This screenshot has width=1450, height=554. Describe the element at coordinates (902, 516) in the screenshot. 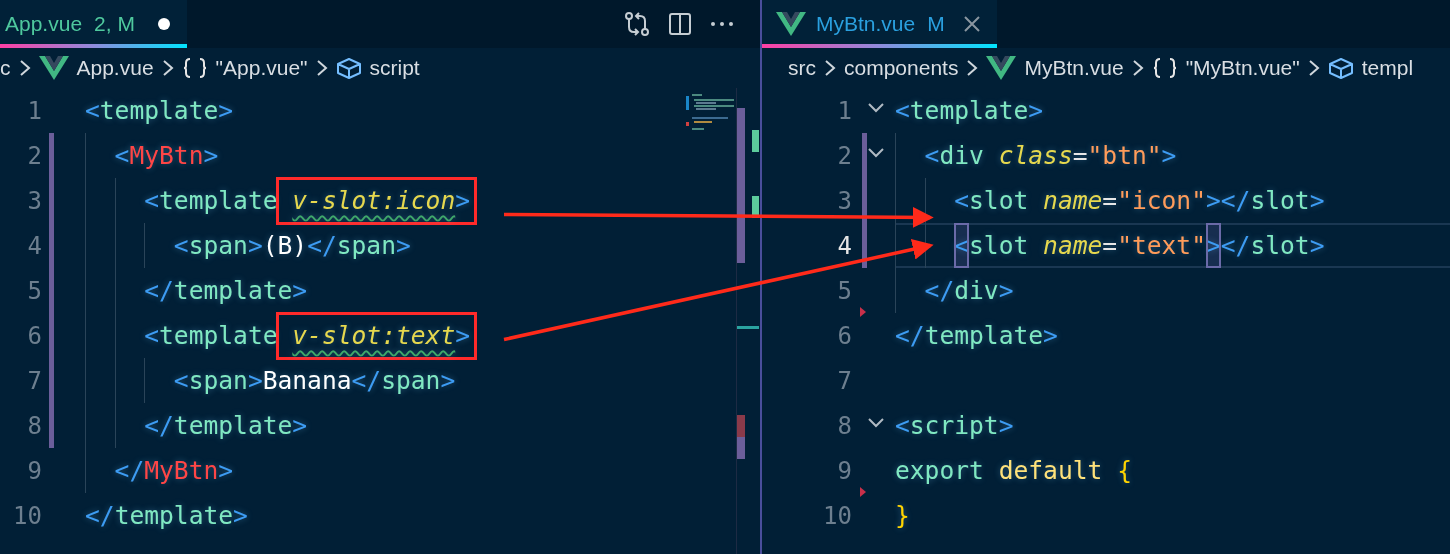

I see `code-token: }` at that location.